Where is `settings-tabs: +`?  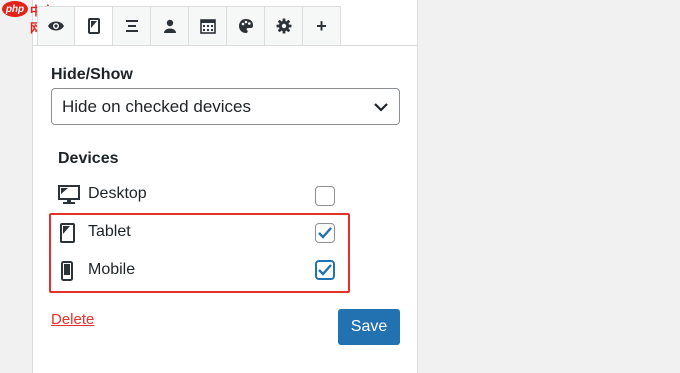 settings-tabs: + is located at coordinates (189, 26).